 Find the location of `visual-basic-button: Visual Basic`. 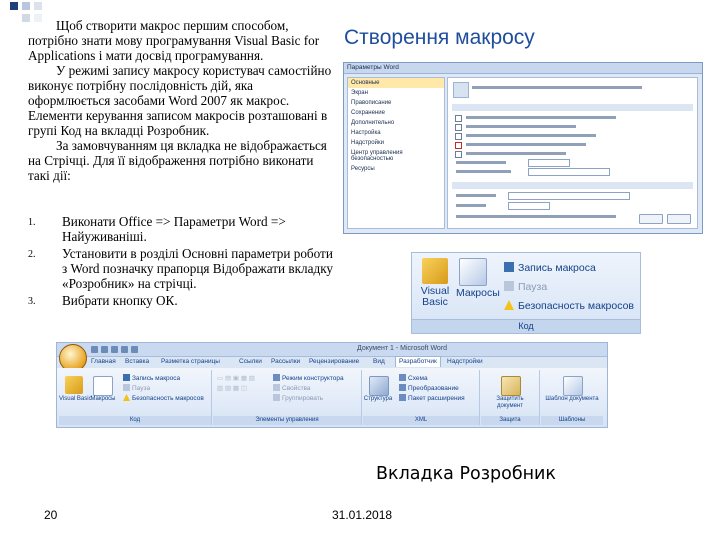

visual-basic-button: Visual Basic is located at coordinates (435, 283).